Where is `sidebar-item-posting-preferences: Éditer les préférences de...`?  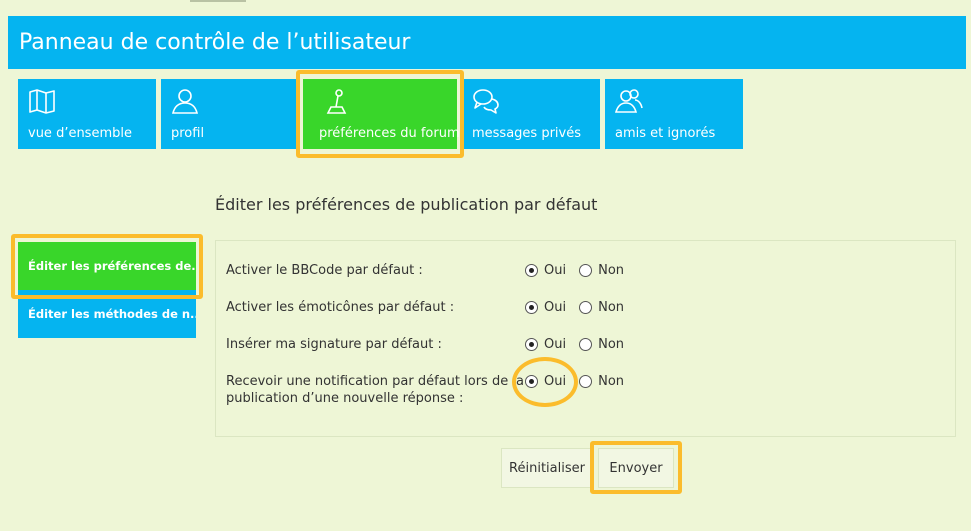 sidebar-item-posting-preferences: Éditer les préférences de... is located at coordinates (107, 266).